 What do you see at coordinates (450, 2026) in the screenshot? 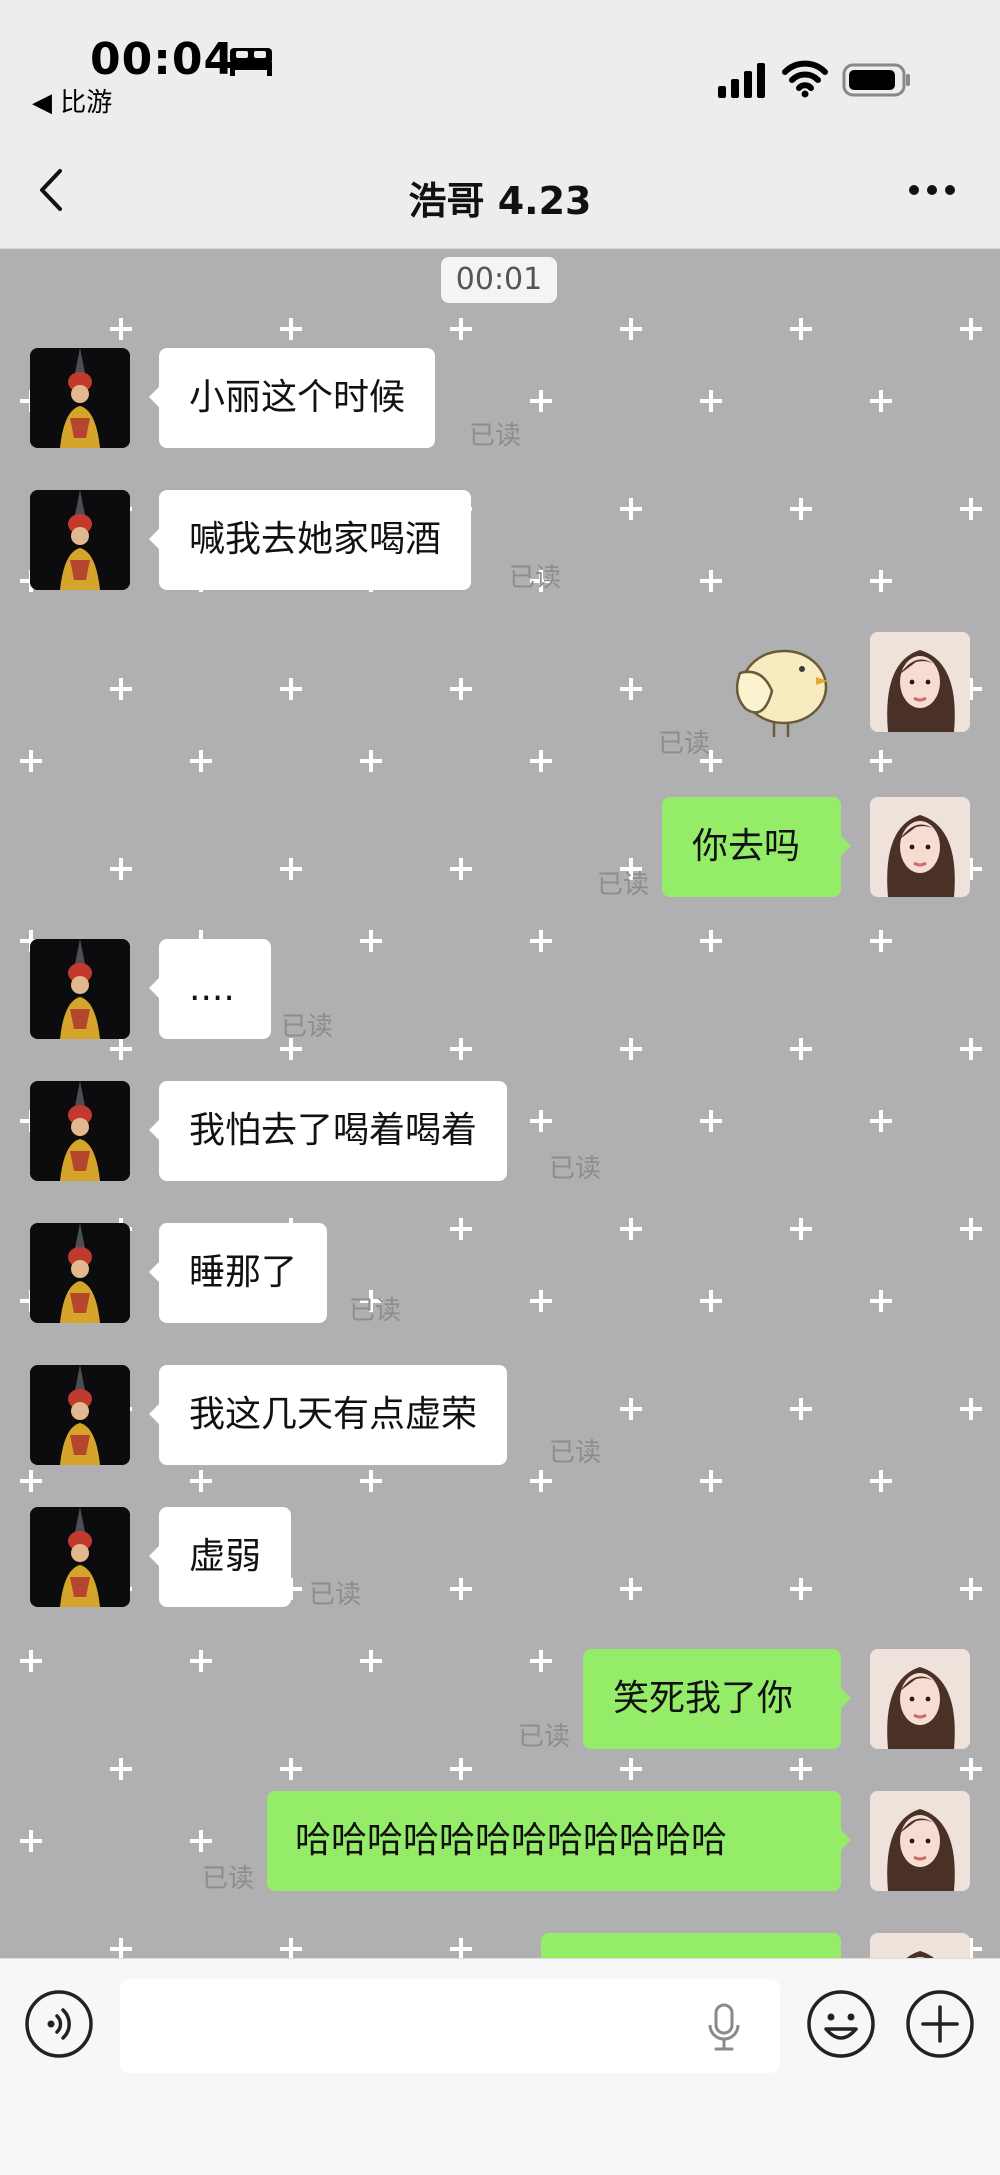
I see `message-input` at bounding box center [450, 2026].